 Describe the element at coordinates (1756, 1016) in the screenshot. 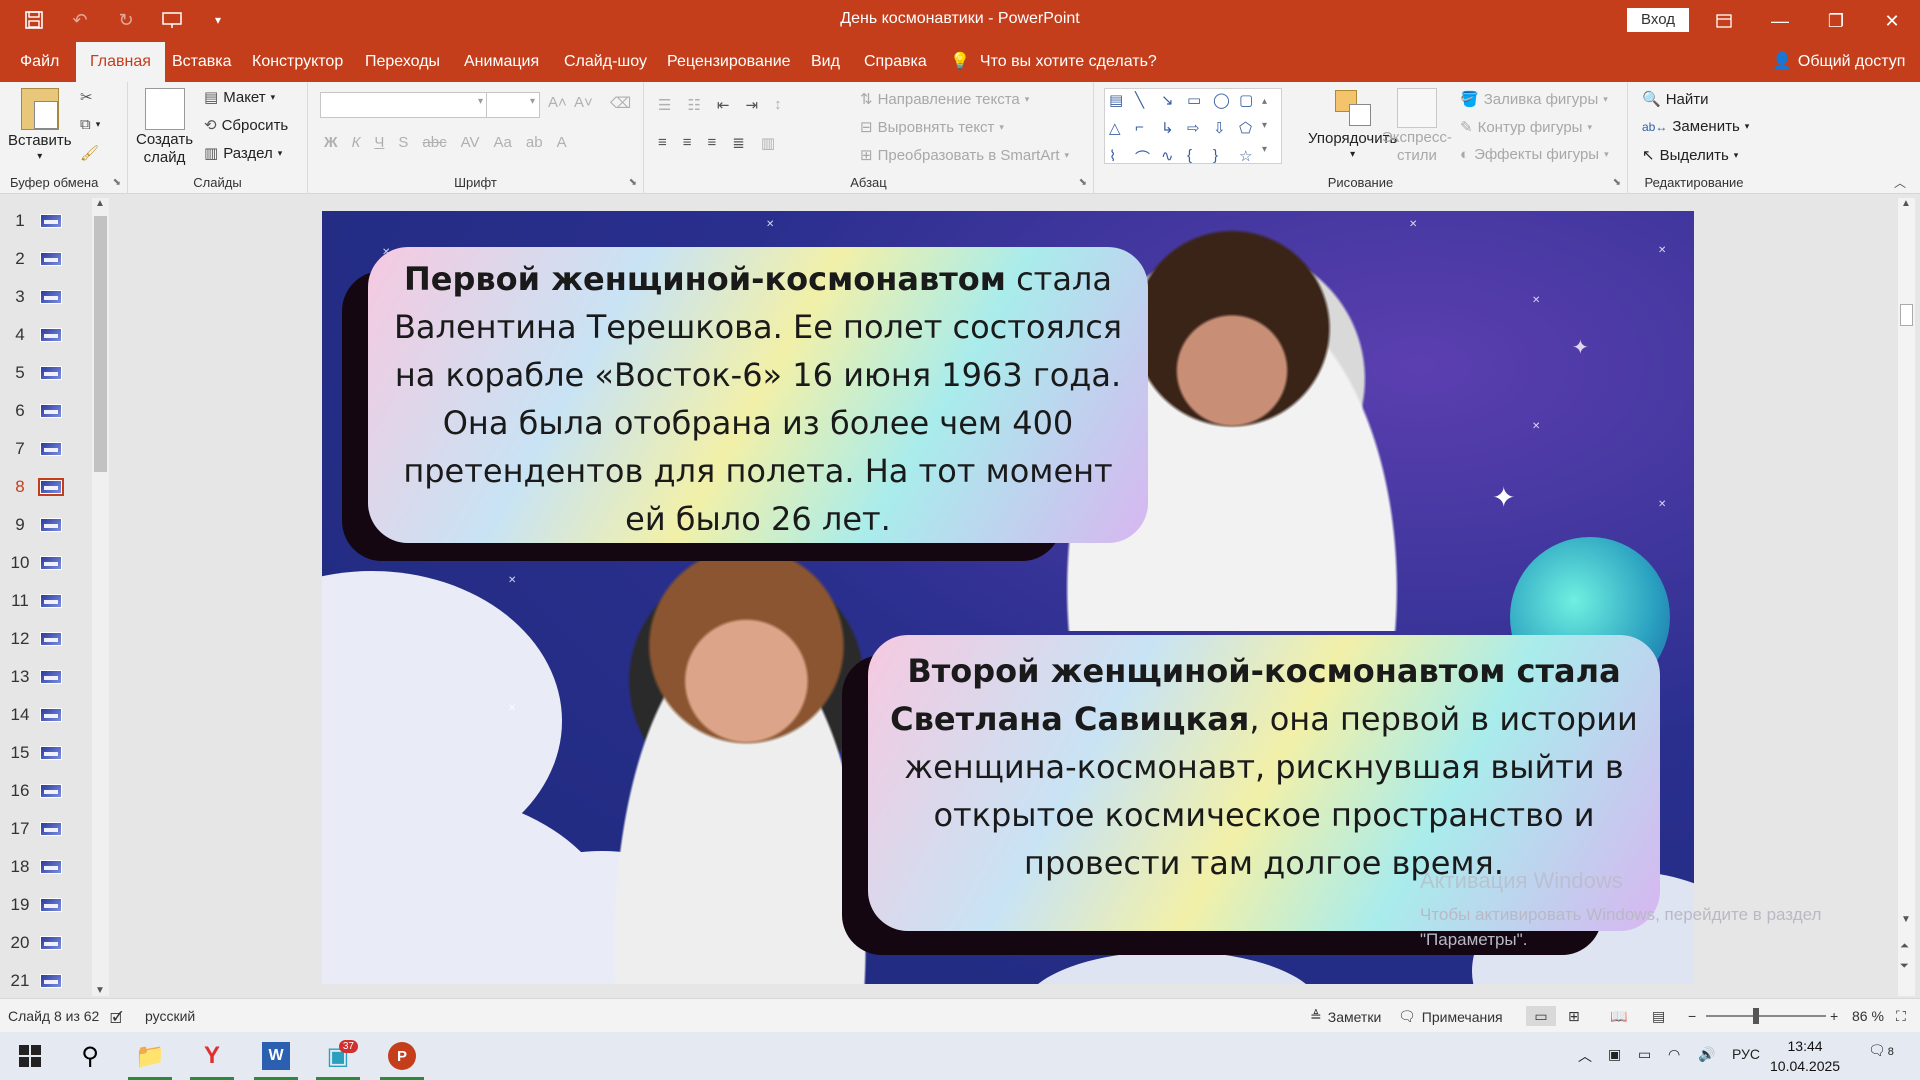

I see `zoom-slider-handle` at that location.